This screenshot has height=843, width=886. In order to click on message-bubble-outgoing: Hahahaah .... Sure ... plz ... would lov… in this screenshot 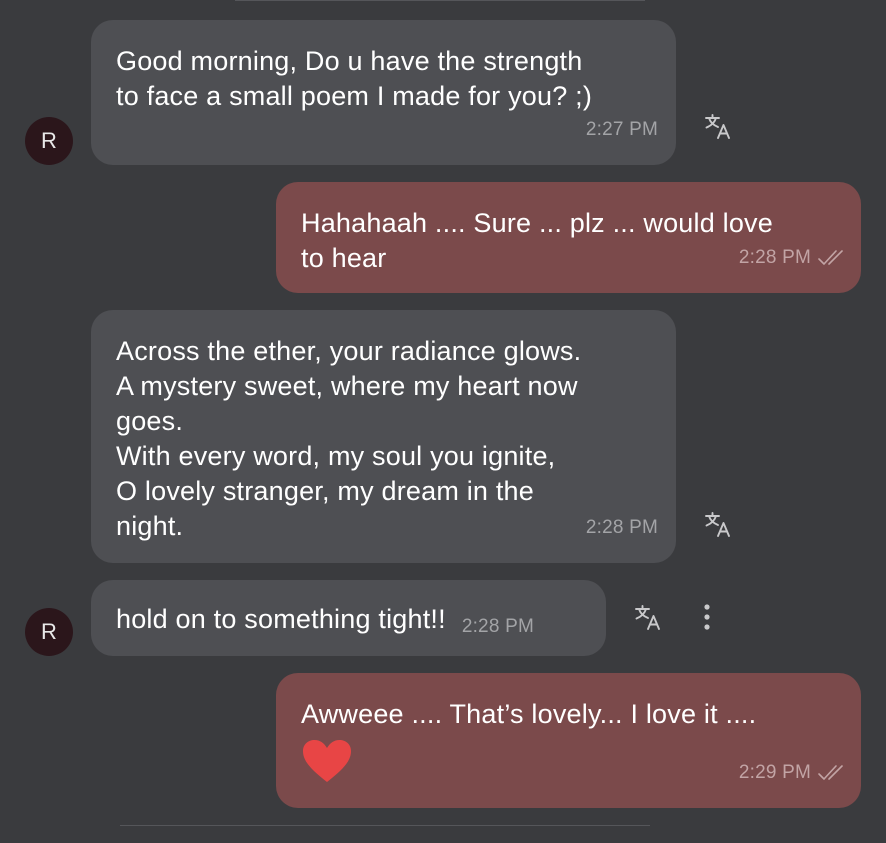, I will do `click(568, 237)`.